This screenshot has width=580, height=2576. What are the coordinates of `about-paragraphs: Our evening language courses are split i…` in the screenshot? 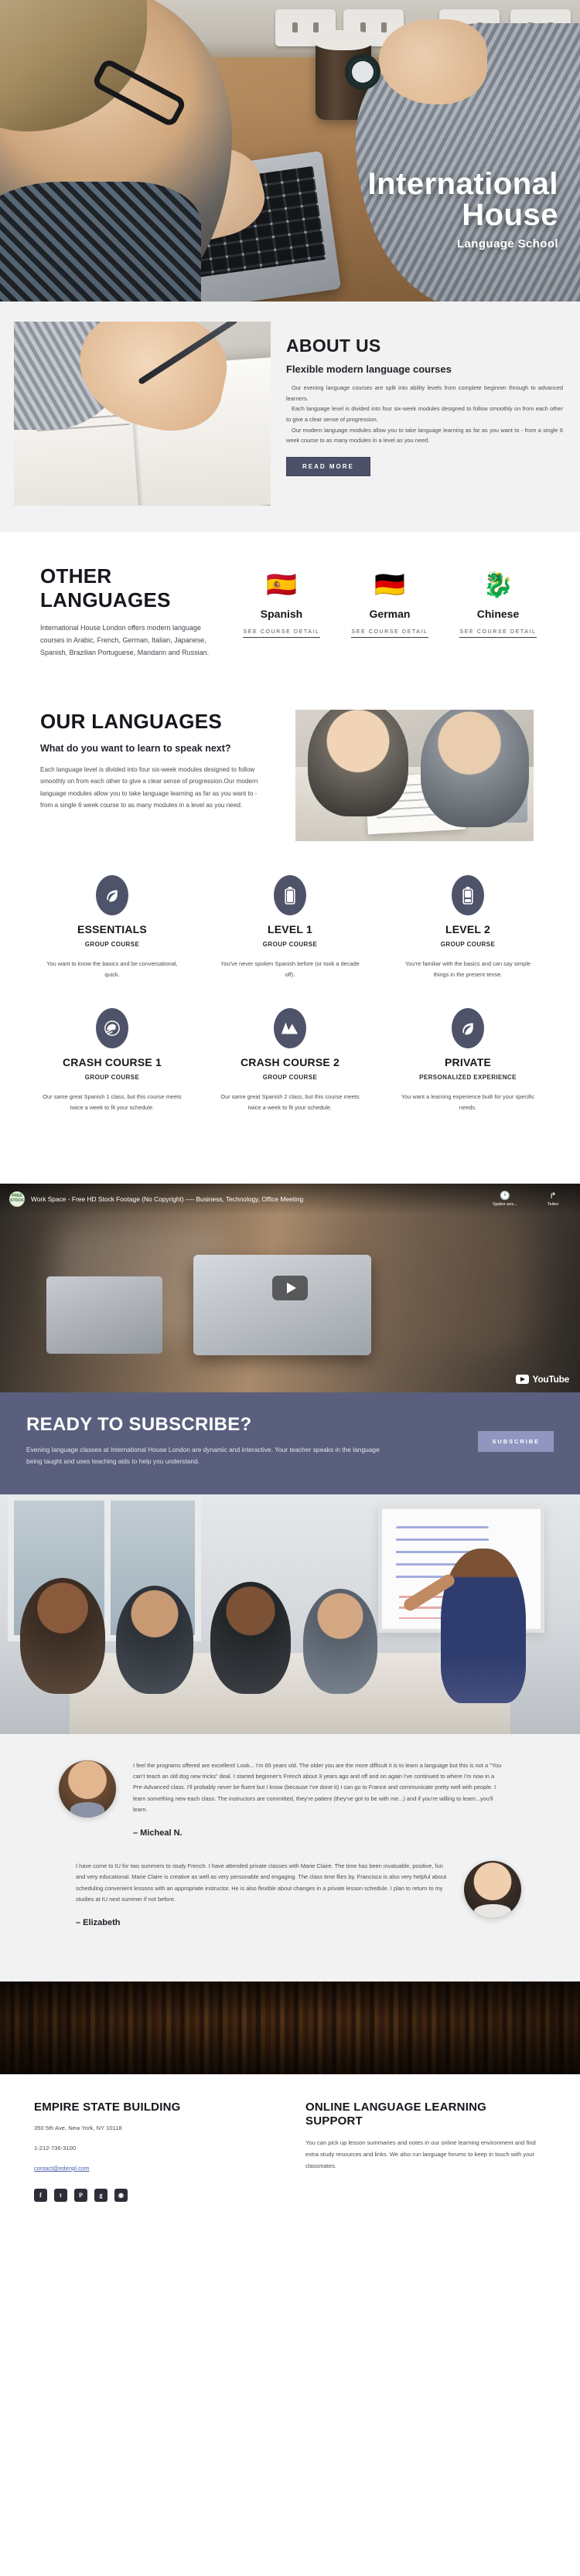 It's located at (424, 414).